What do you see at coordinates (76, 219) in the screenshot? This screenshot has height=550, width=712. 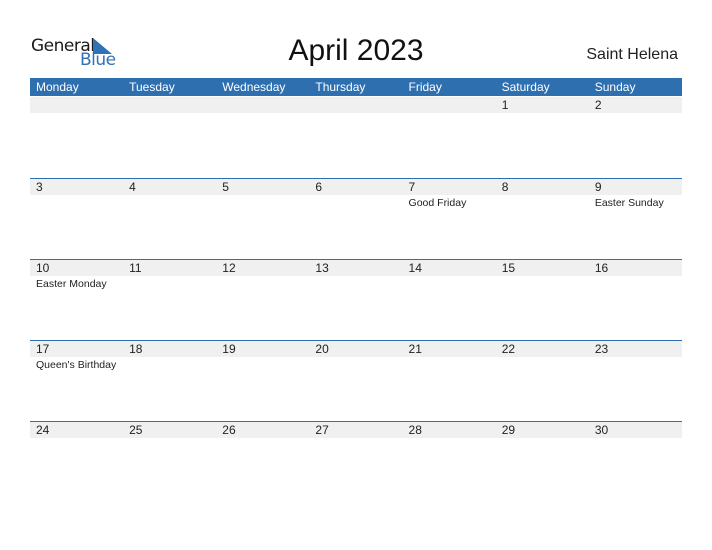 I see `day-cell: 3` at bounding box center [76, 219].